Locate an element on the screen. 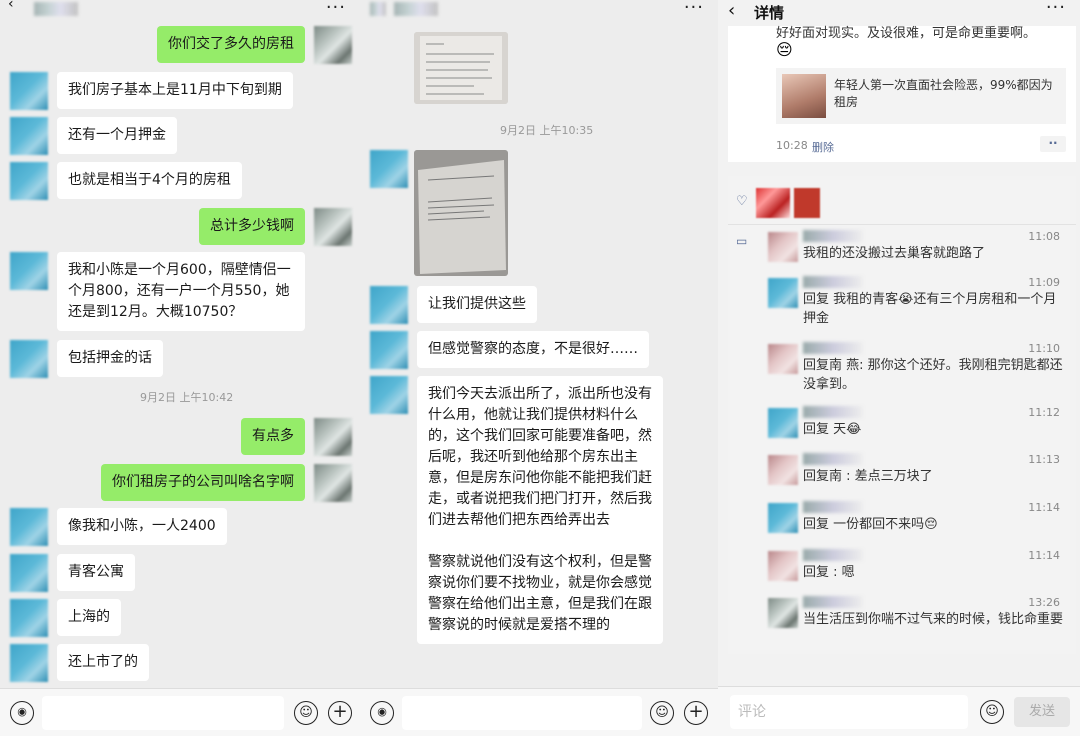 The width and height of the screenshot is (1080, 736). comment-text: 回复南 : 差点三万块了 is located at coordinates (868, 476).